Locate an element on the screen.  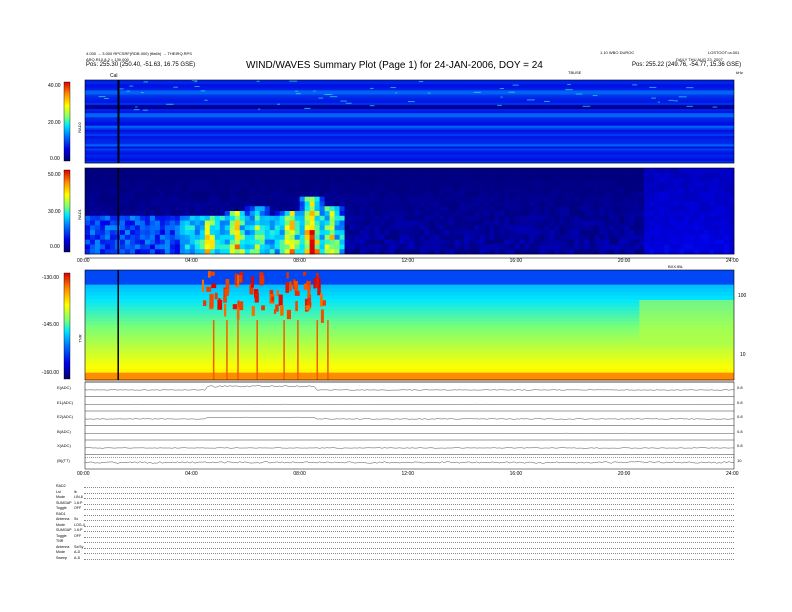
footer-dotted-line is located at coordinates (409, 498).